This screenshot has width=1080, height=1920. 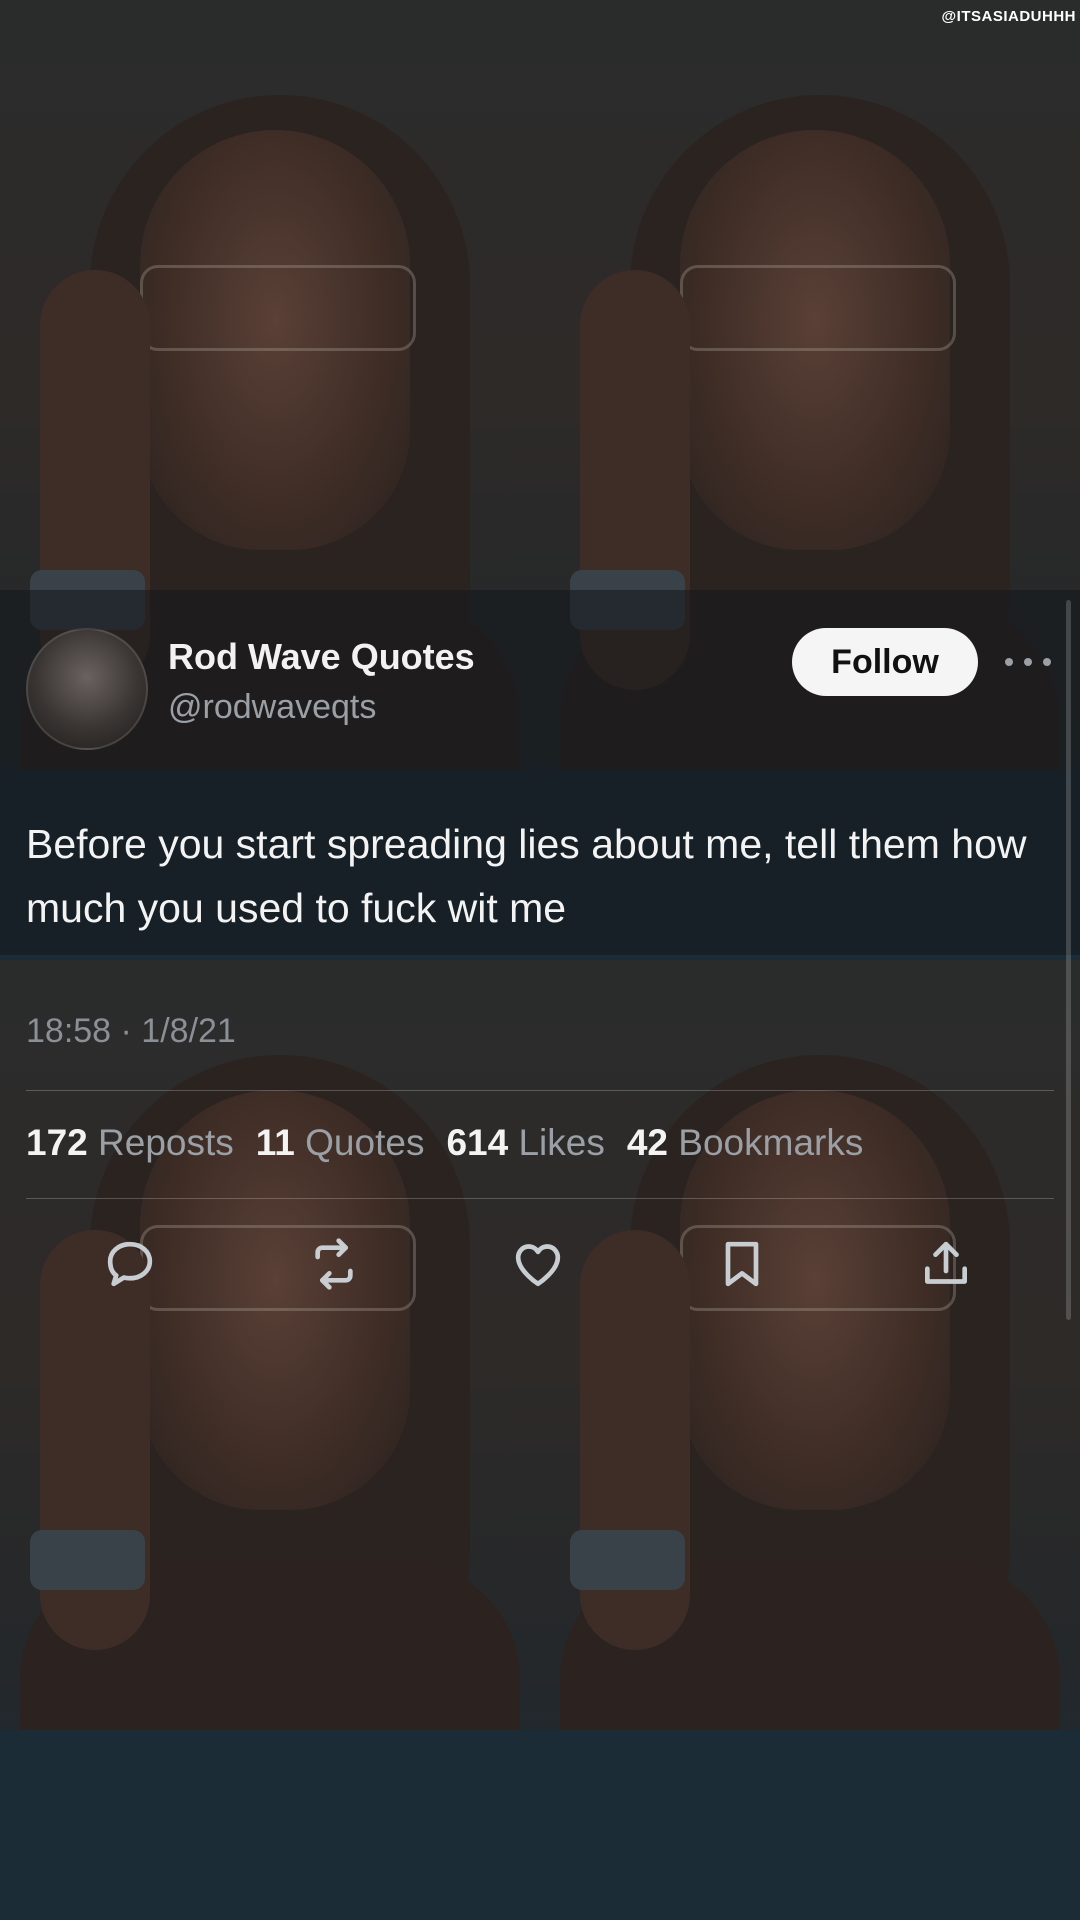 I want to click on like-icon, so click(x=538, y=1264).